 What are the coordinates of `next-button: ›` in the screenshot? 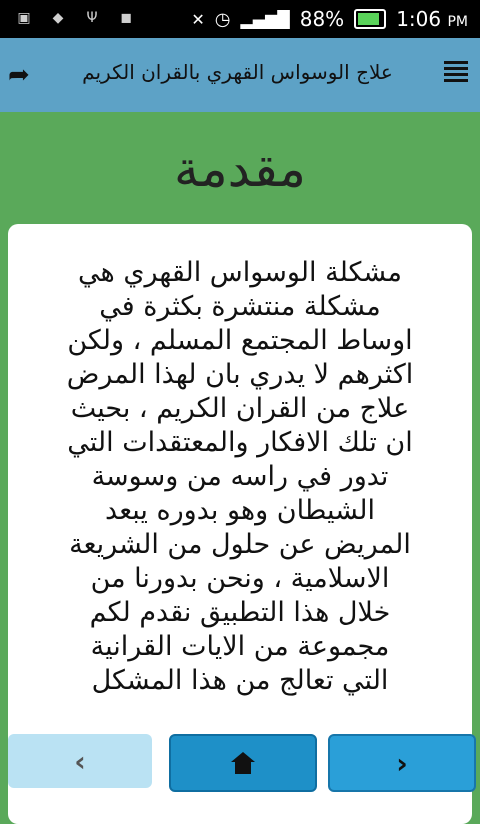 It's located at (402, 763).